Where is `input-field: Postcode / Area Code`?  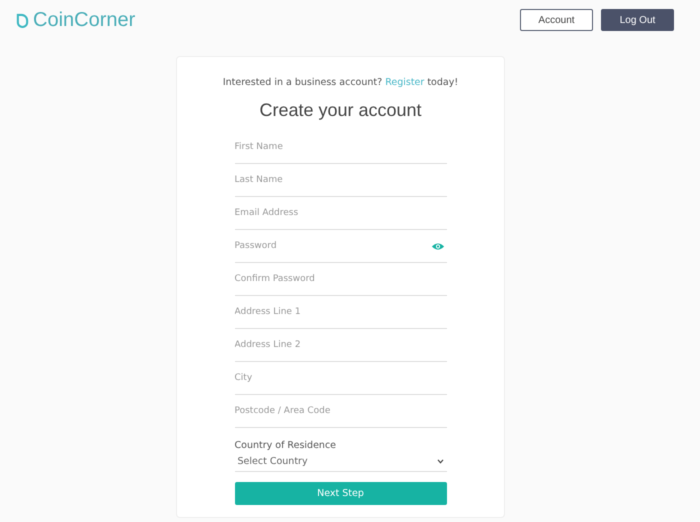 input-field: Postcode / Area Code is located at coordinates (324, 411).